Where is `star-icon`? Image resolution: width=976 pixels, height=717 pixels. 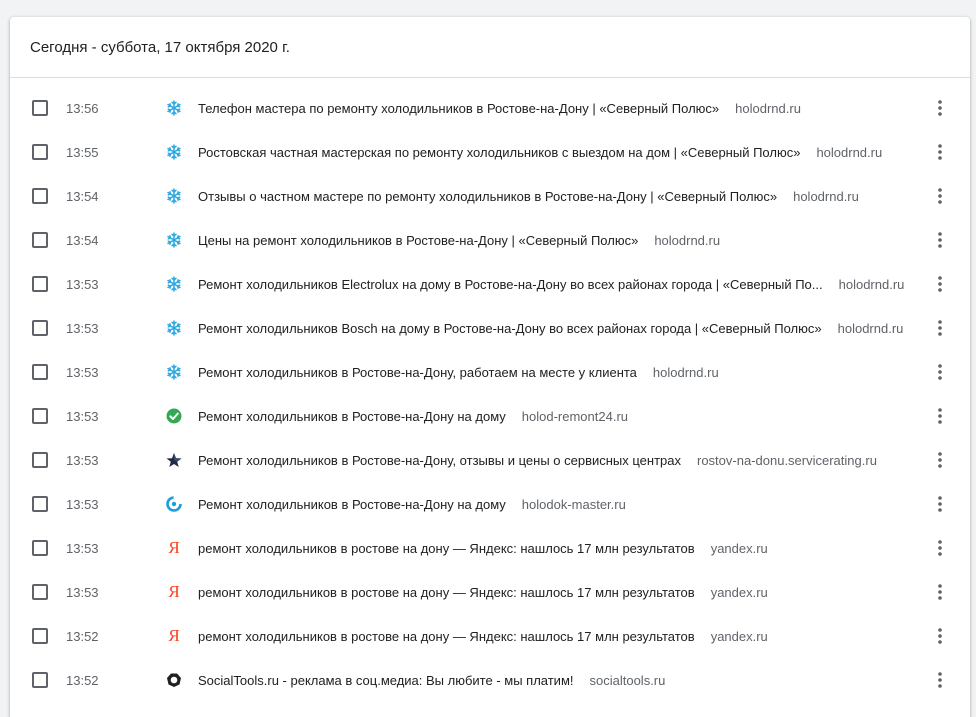 star-icon is located at coordinates (174, 460).